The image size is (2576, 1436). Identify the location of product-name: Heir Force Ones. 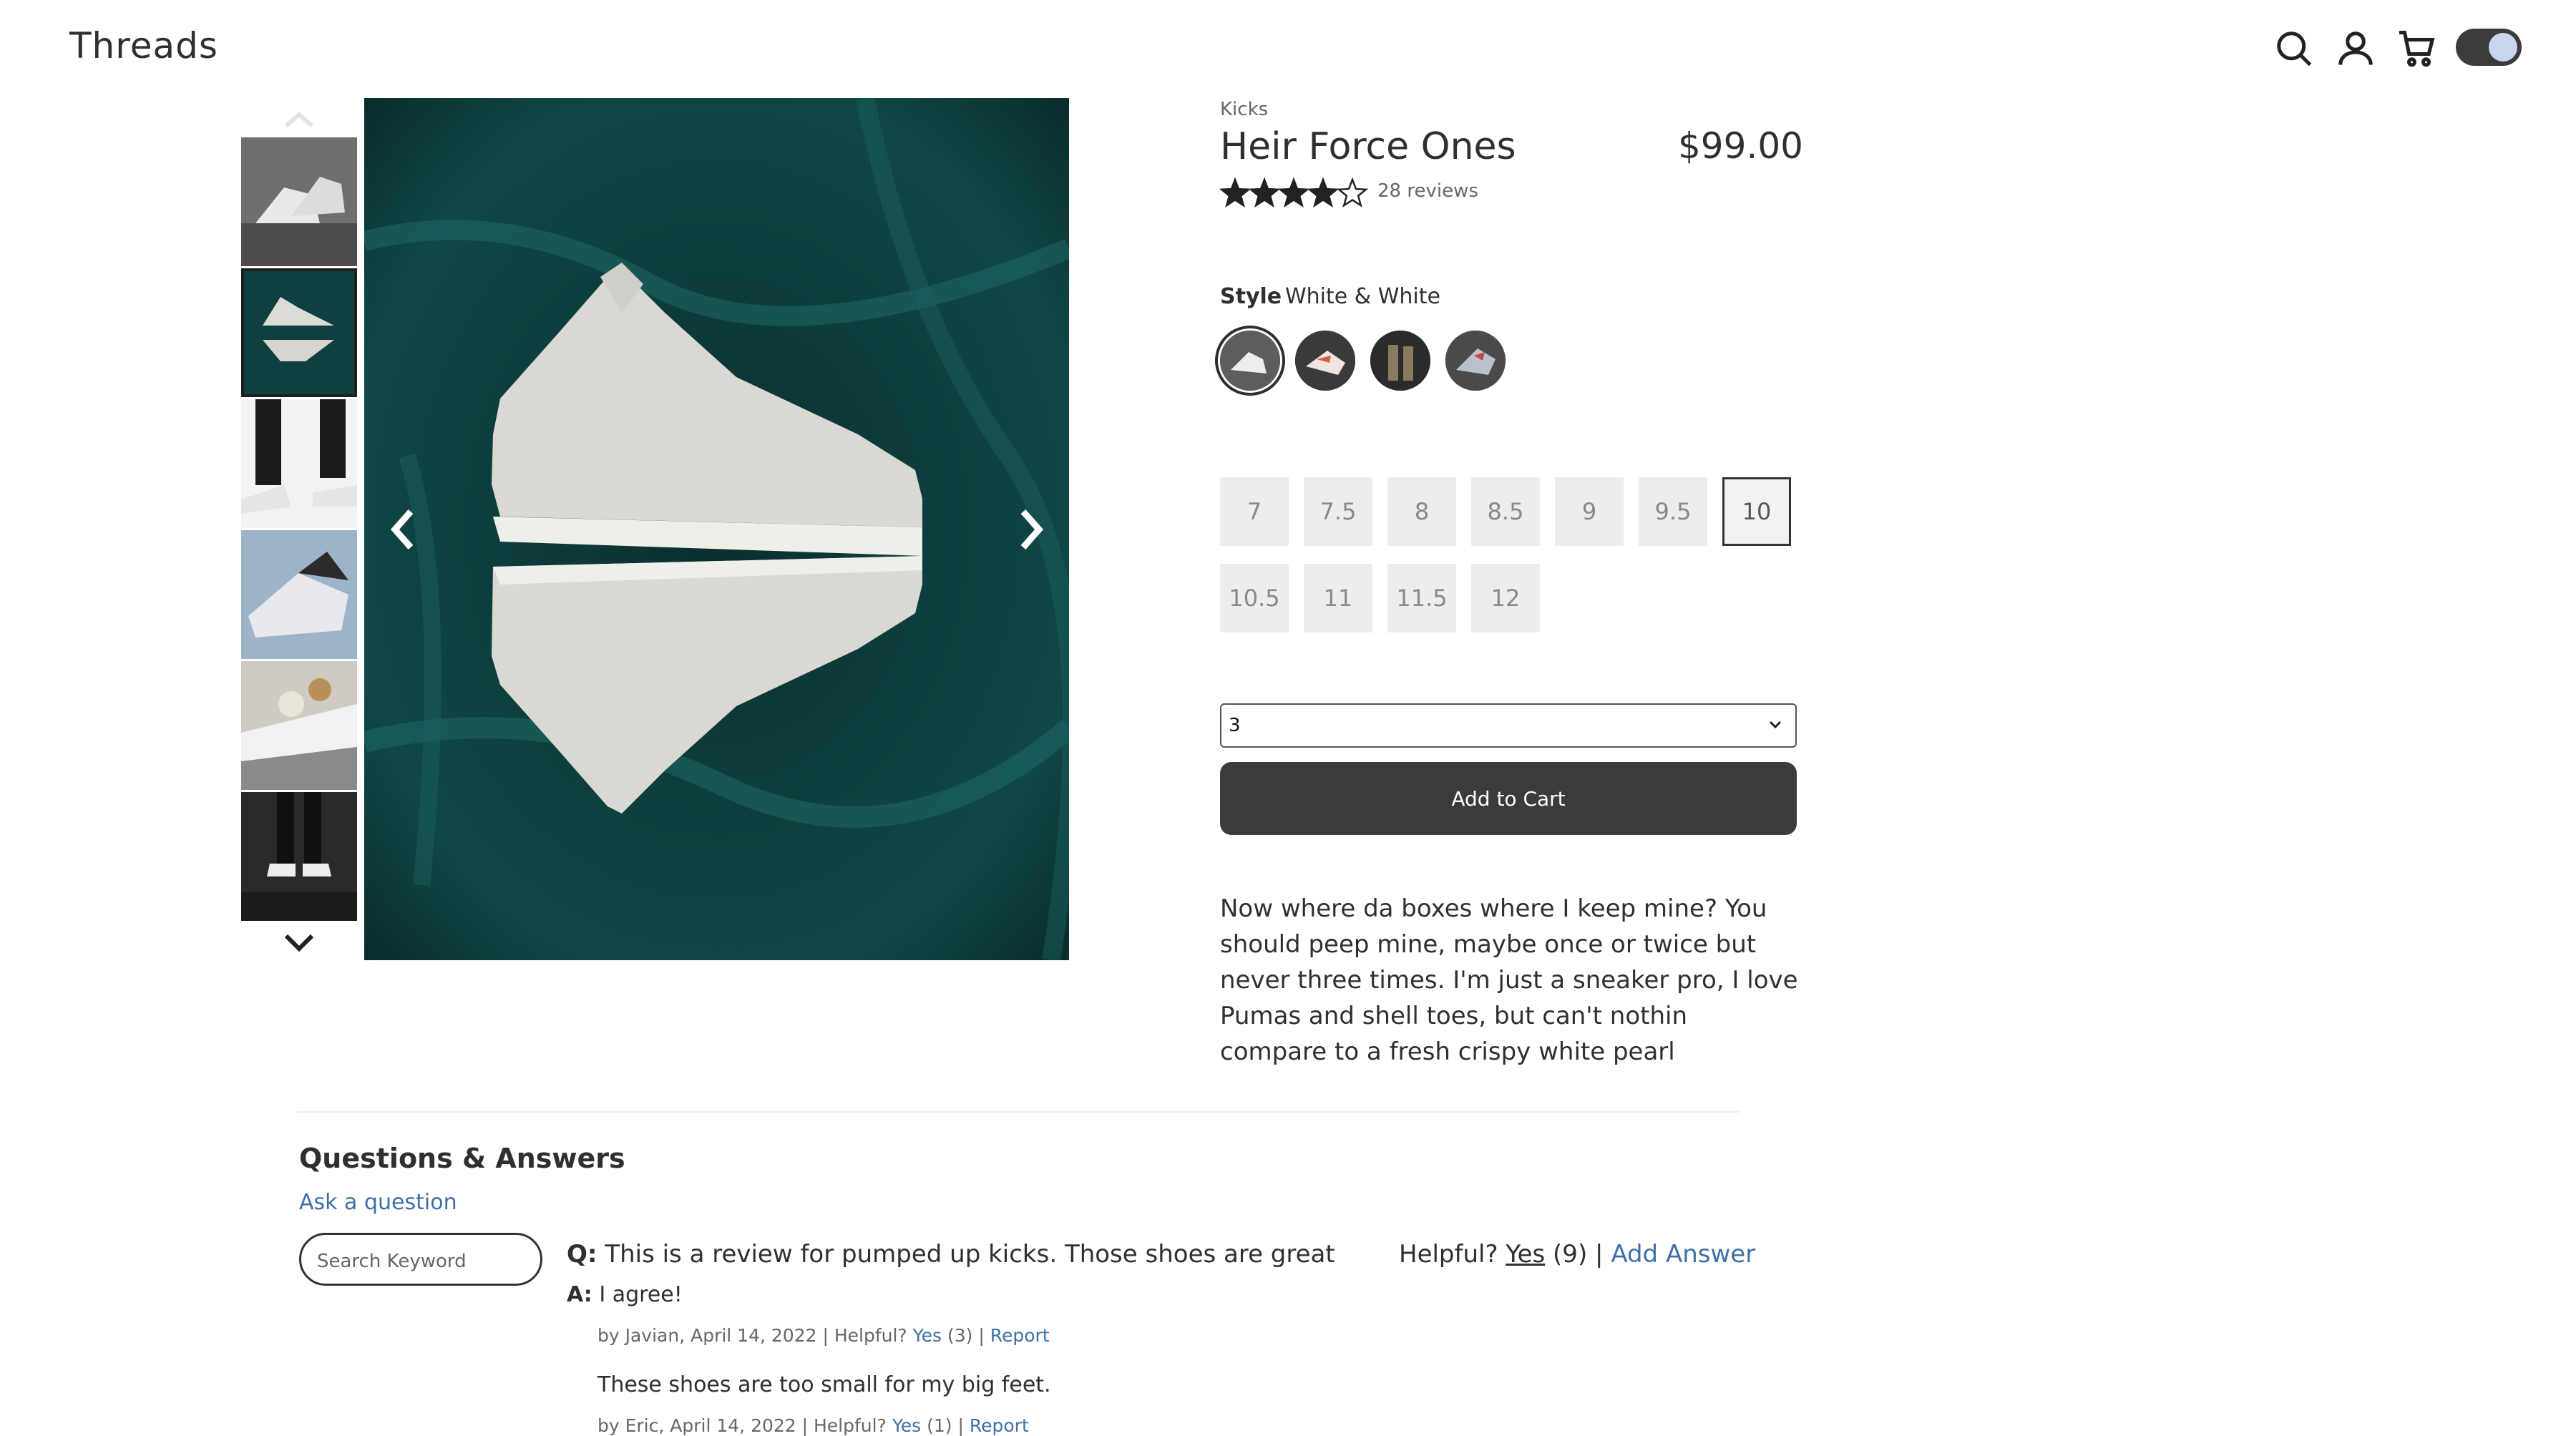
(1368, 146).